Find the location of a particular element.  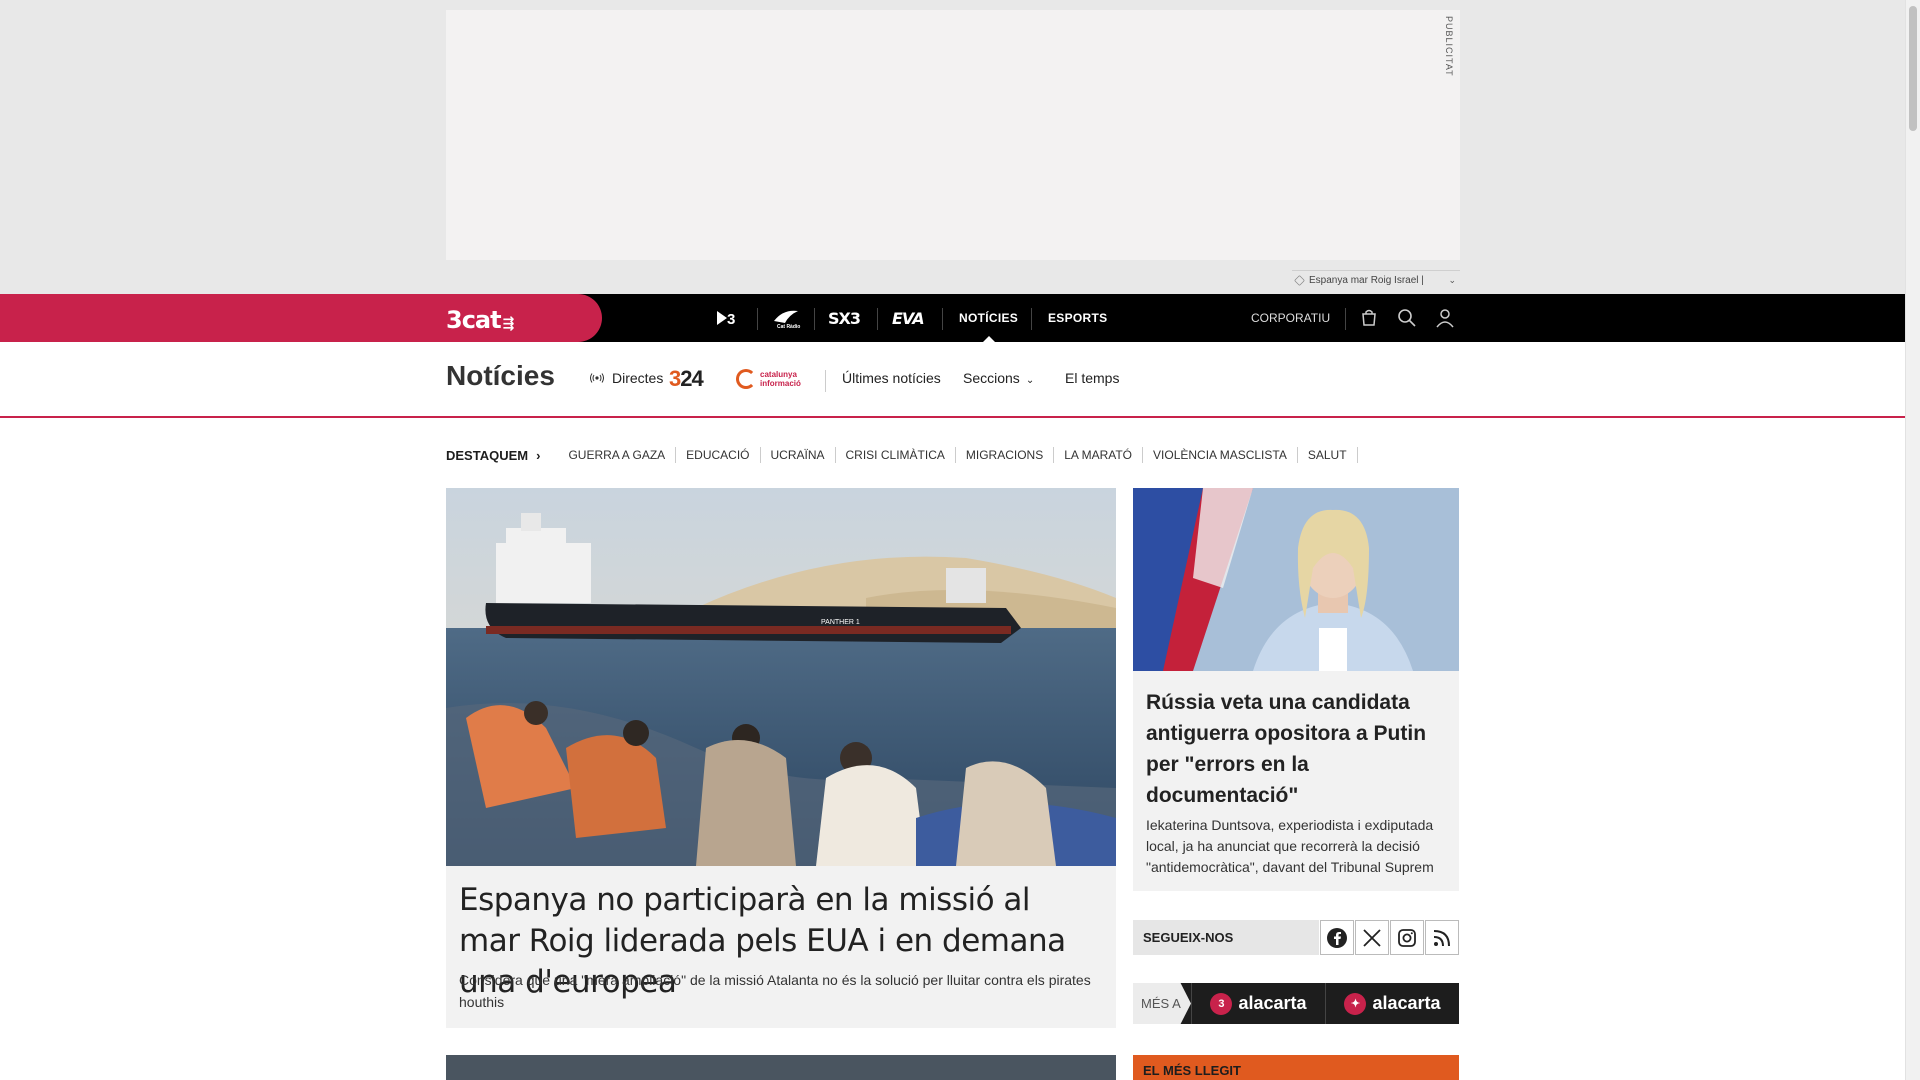

sections-dropdown: Seccions ⌄ is located at coordinates (998, 378).